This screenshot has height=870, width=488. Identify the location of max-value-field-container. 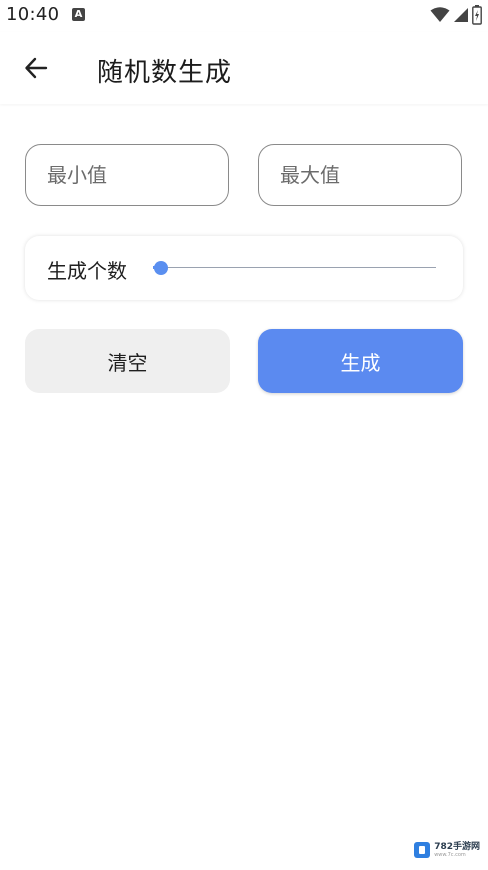
(360, 175).